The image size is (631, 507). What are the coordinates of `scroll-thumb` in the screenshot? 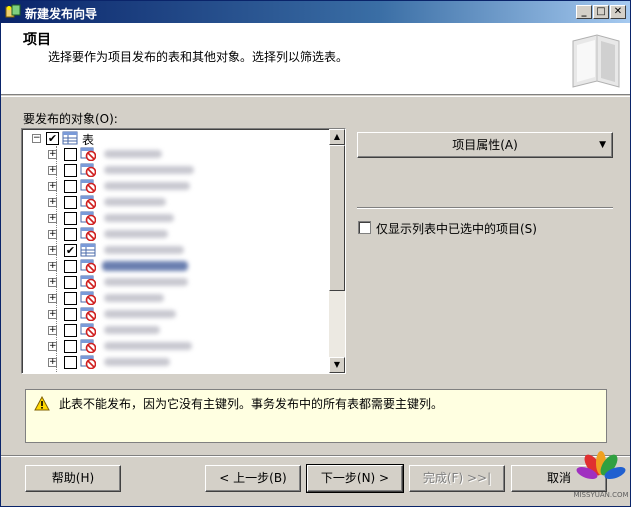 It's located at (337, 218).